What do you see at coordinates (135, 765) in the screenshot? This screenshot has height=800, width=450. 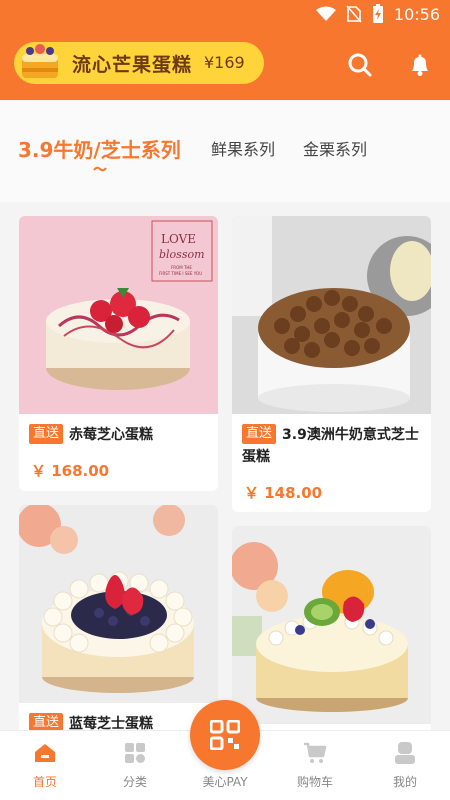 I see `nav-category: 分类` at bounding box center [135, 765].